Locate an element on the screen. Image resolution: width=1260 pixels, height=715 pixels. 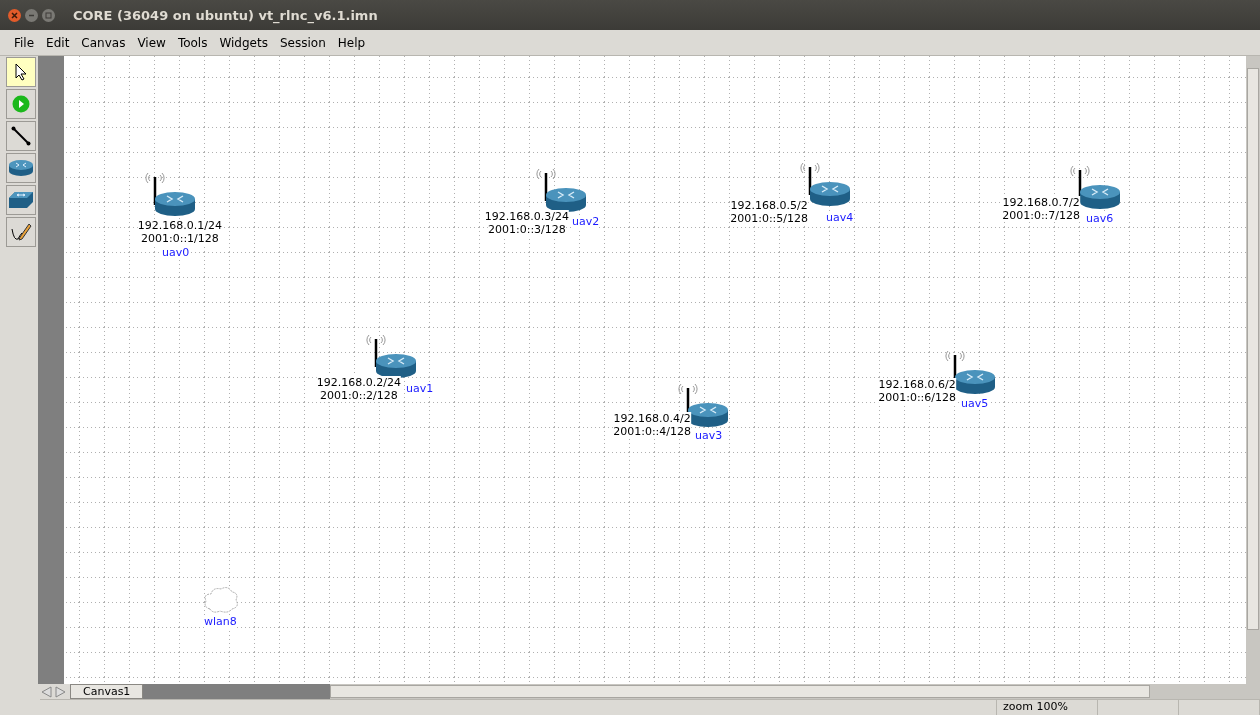
ip-address-label: 192.168.0.2/24 is located at coordinates (358, 382).